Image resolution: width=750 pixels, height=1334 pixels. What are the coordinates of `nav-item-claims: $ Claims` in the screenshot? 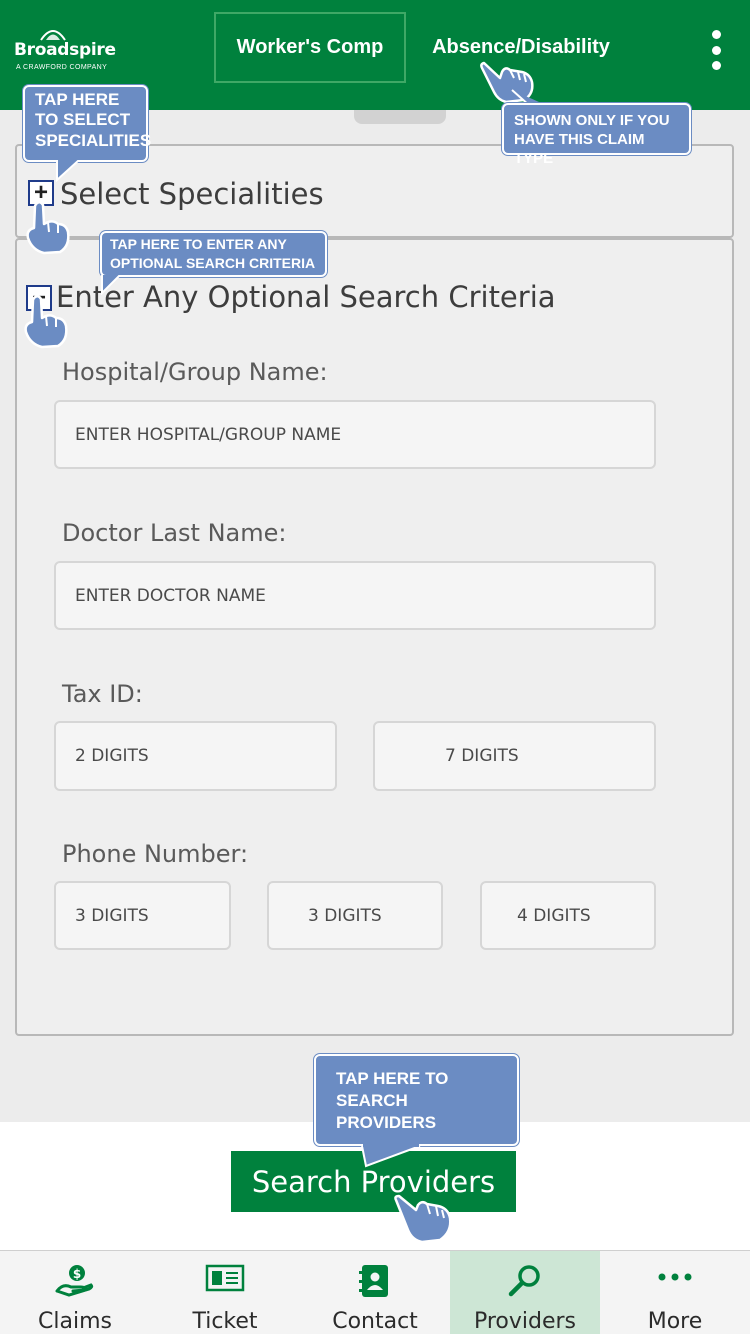 It's located at (75, 1292).